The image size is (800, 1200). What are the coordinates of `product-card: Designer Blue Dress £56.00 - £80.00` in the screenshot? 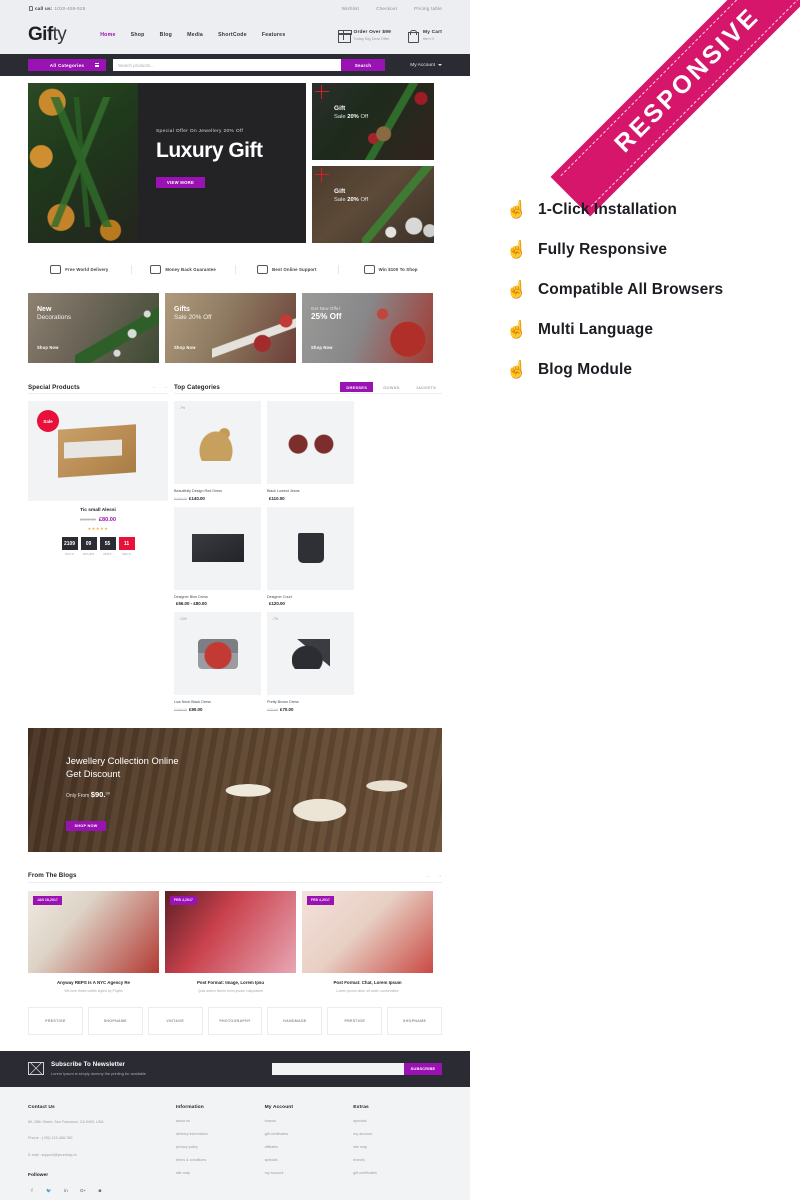 It's located at (217, 556).